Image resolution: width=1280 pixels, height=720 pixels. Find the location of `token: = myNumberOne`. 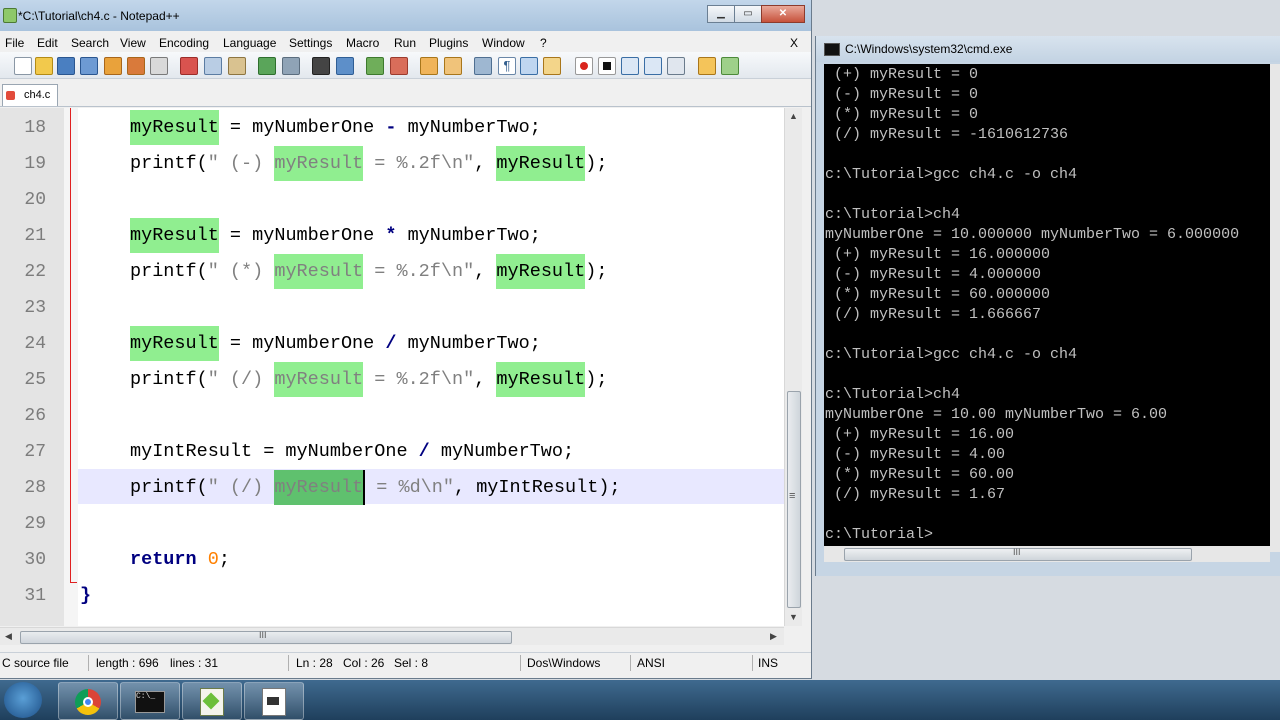

token: = myNumberOne is located at coordinates (302, 343).